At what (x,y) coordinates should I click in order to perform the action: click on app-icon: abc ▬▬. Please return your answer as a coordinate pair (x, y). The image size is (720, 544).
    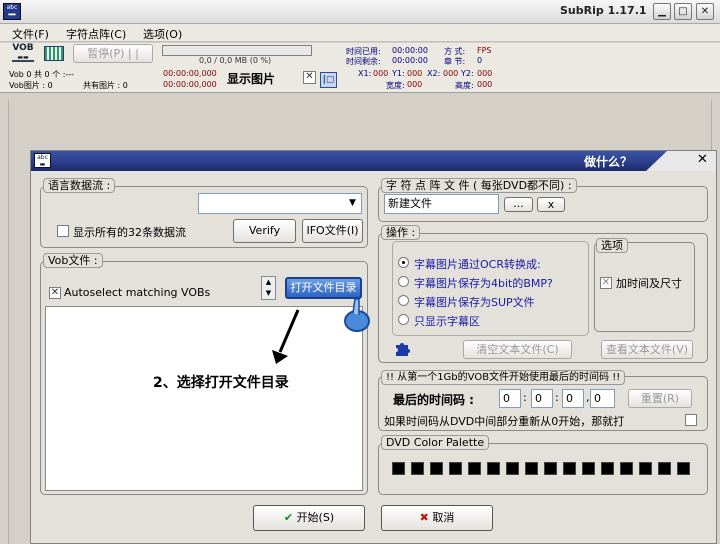
    Looking at the image, I should click on (12, 11).